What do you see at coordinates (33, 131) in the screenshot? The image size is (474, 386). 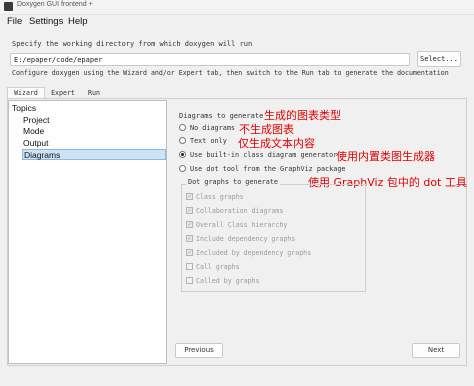 I see `topic-mode: Mode` at bounding box center [33, 131].